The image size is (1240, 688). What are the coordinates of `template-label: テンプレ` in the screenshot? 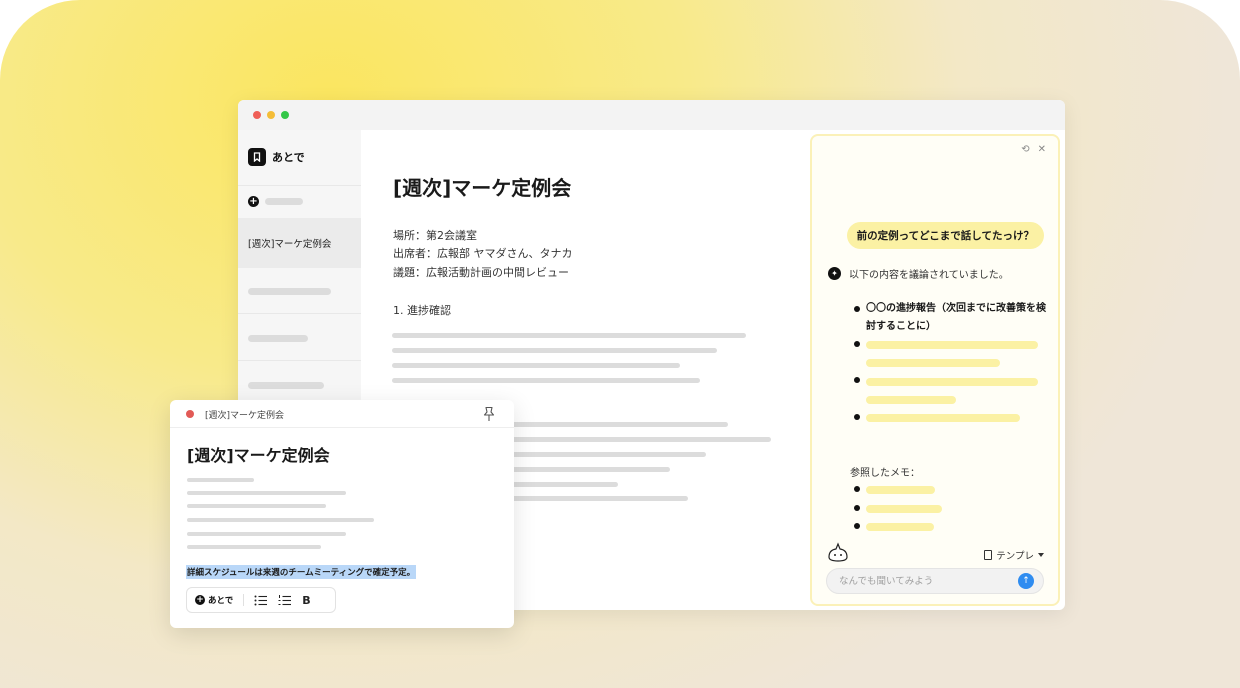 It's located at (1015, 556).